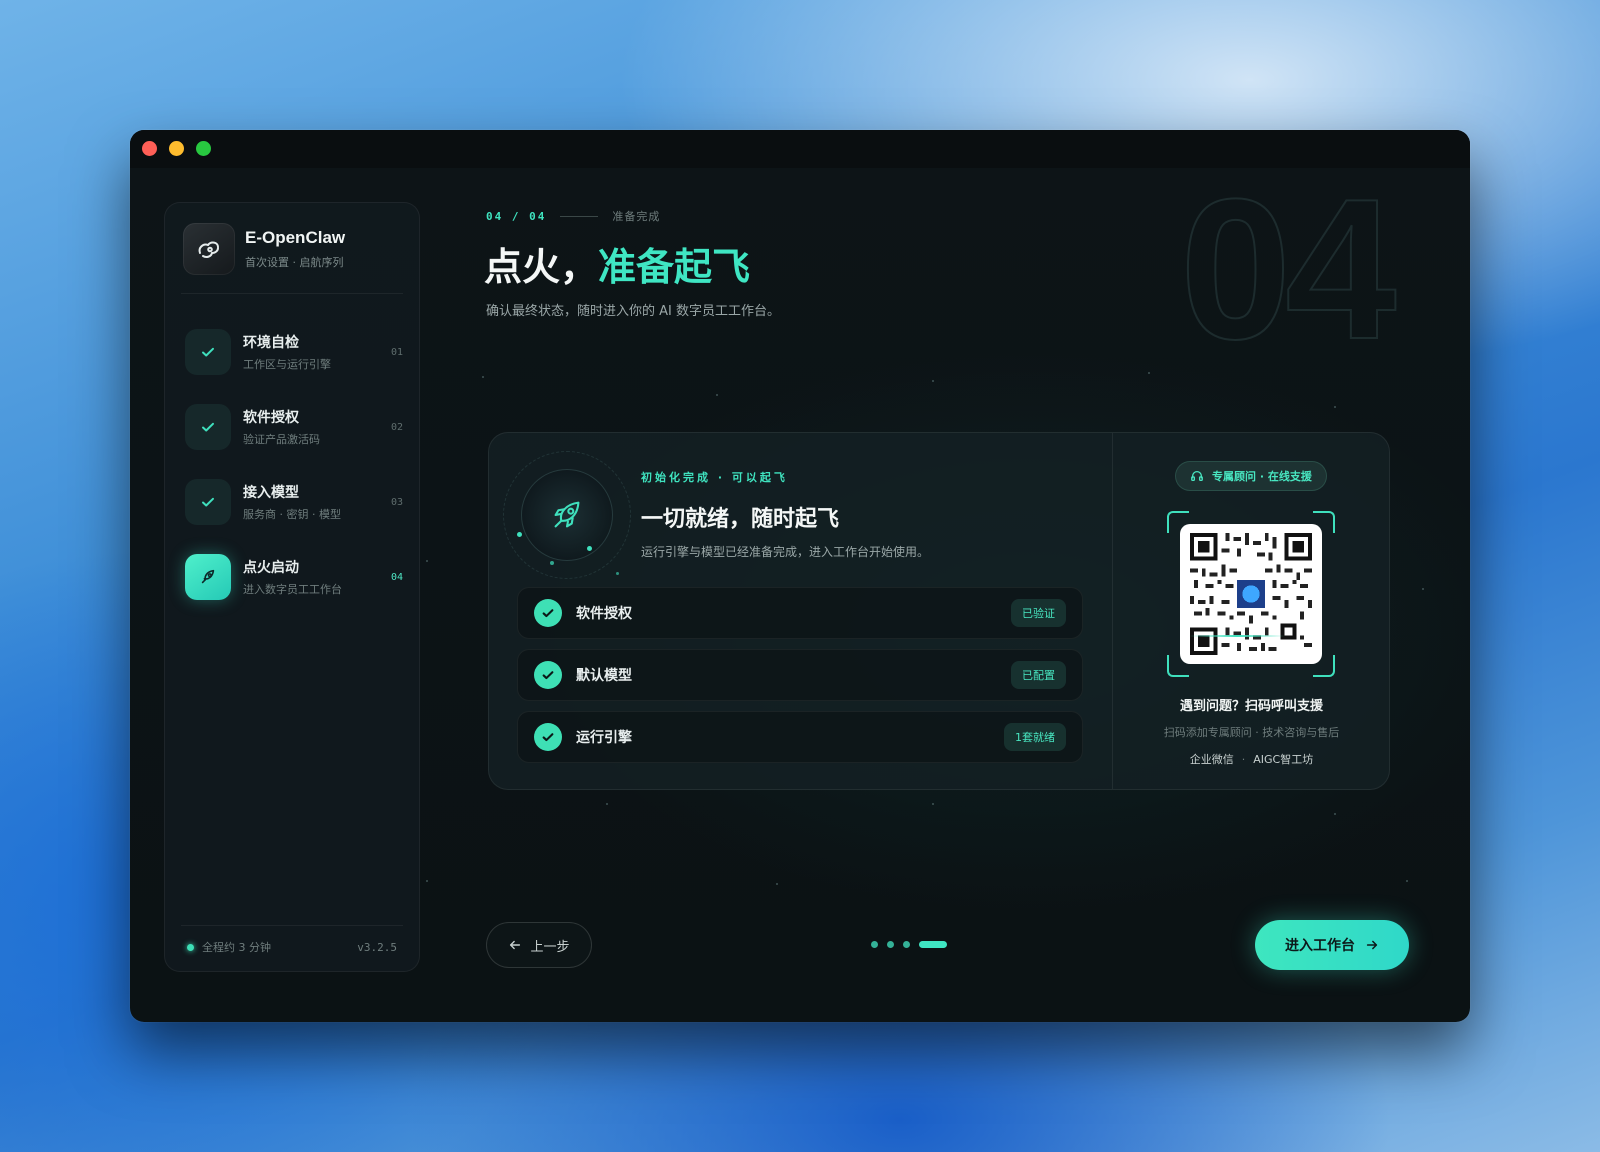 This screenshot has width=1600, height=1152. I want to click on support-subtitle: 扫码添加专属顾问 · 技术咨询与售后, so click(1251, 732).